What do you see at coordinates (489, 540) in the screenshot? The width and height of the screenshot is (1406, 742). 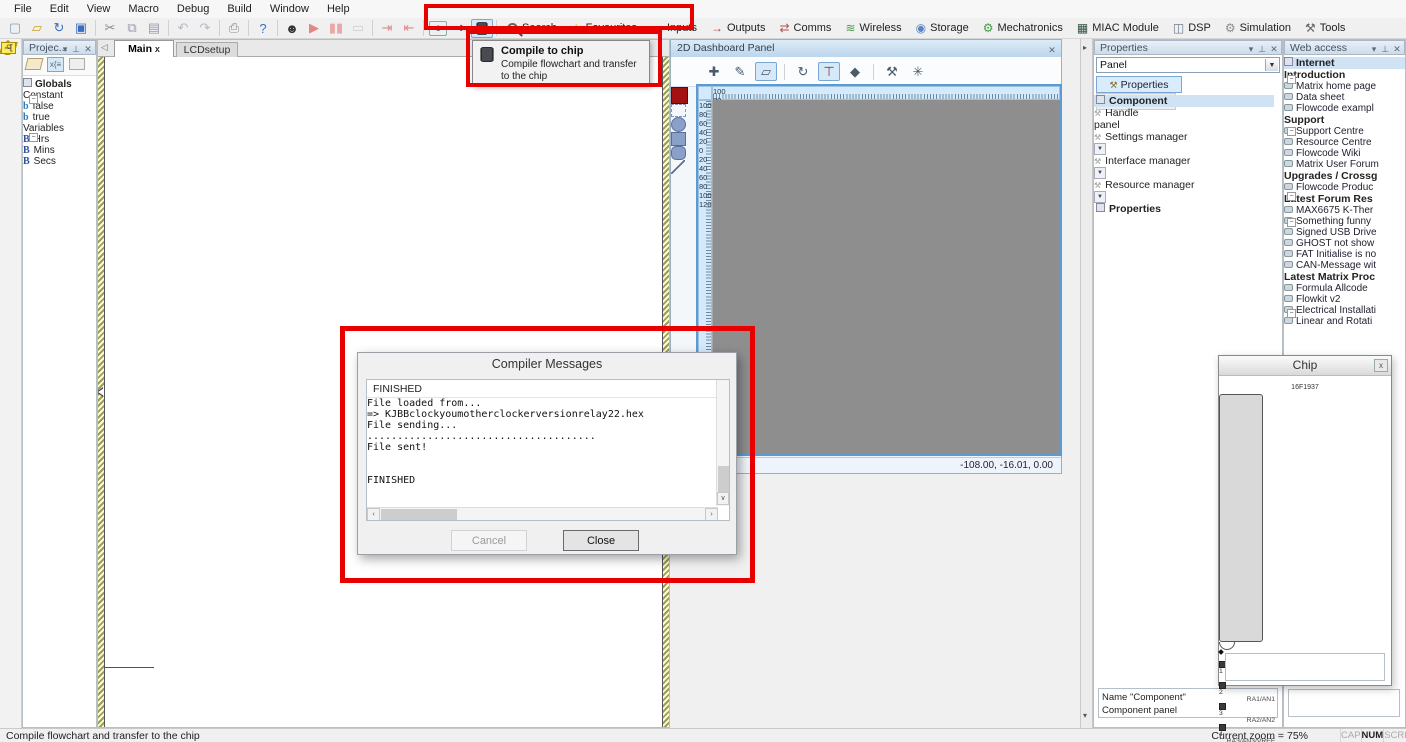 I see `cancel-button: Cancel` at bounding box center [489, 540].